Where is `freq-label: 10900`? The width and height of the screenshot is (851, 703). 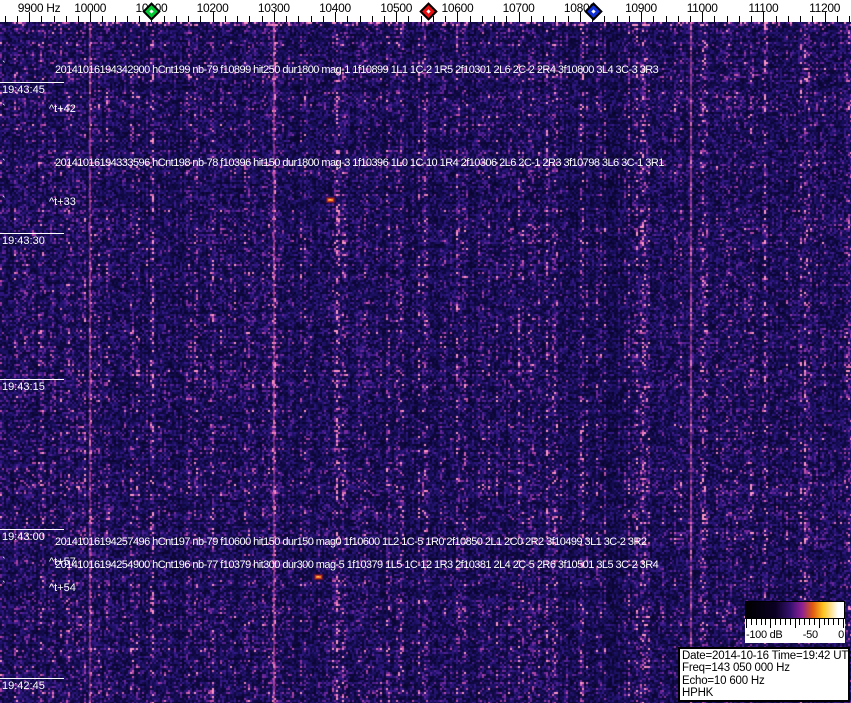
freq-label: 10900 is located at coordinates (641, 8).